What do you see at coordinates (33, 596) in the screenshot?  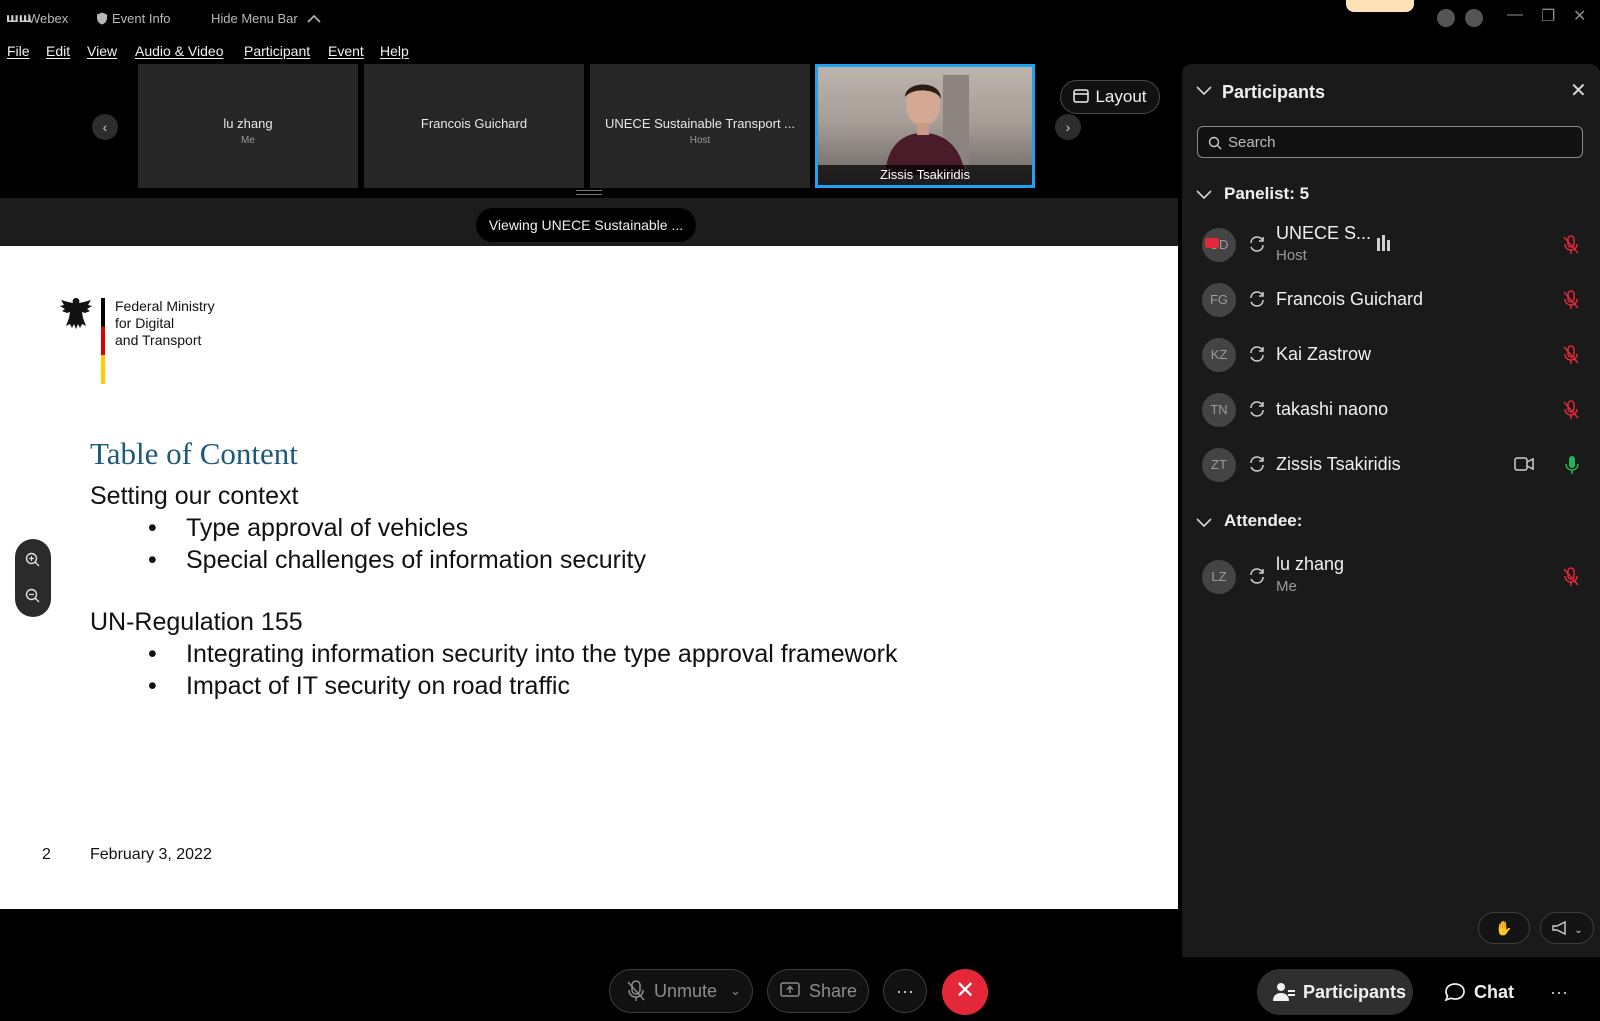 I see `zoom-out-icon` at bounding box center [33, 596].